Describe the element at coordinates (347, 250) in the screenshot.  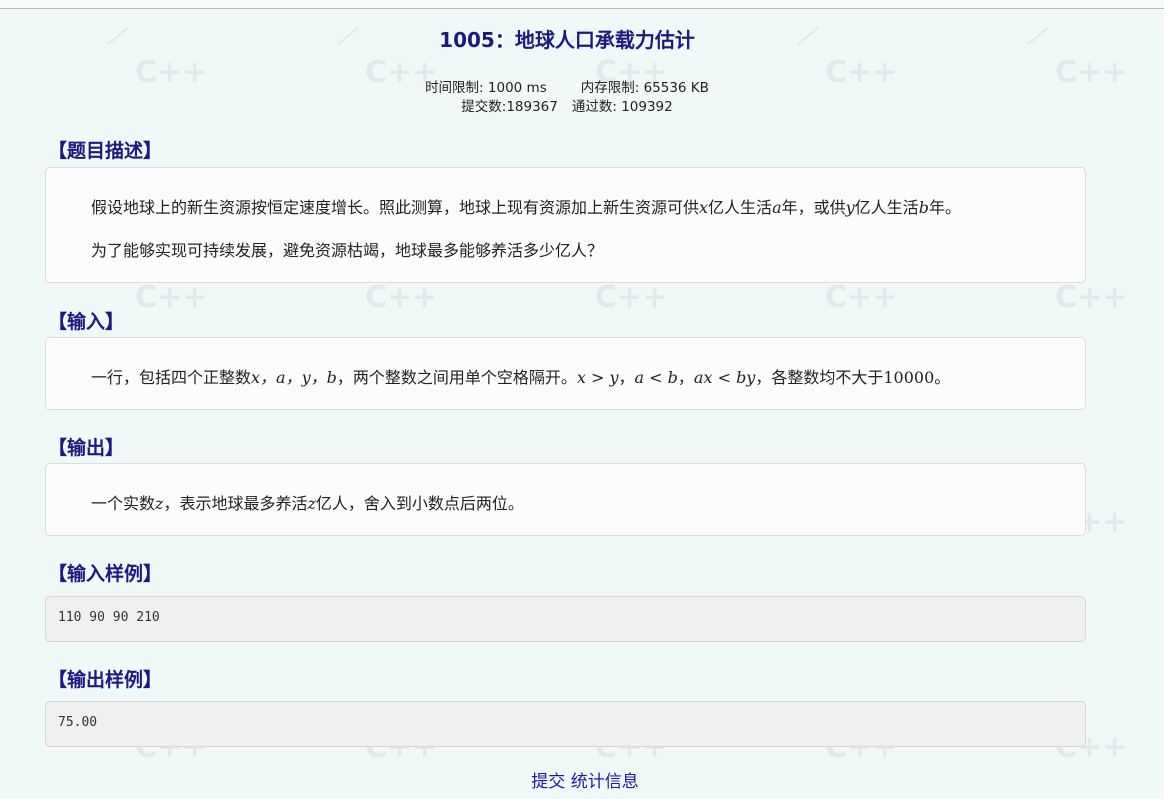
I see `description-text-line2: 为了能够实现可持续发展，避免资源枯竭，地球最多能够养活多少亿人？` at that location.